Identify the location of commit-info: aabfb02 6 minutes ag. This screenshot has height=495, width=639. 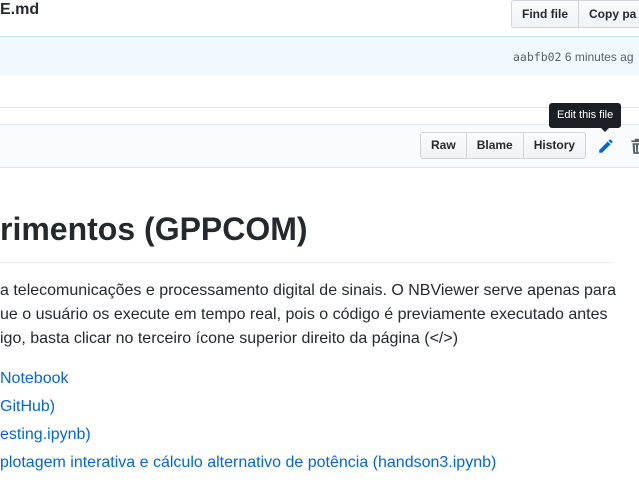
(573, 57).